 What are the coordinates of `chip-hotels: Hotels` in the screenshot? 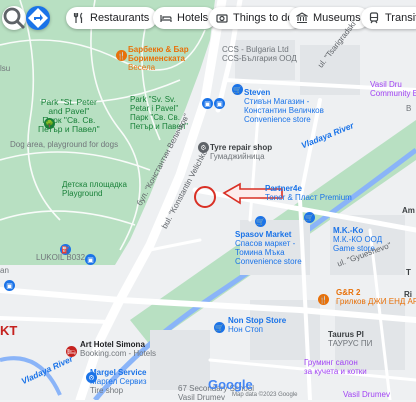 It's located at (185, 18).